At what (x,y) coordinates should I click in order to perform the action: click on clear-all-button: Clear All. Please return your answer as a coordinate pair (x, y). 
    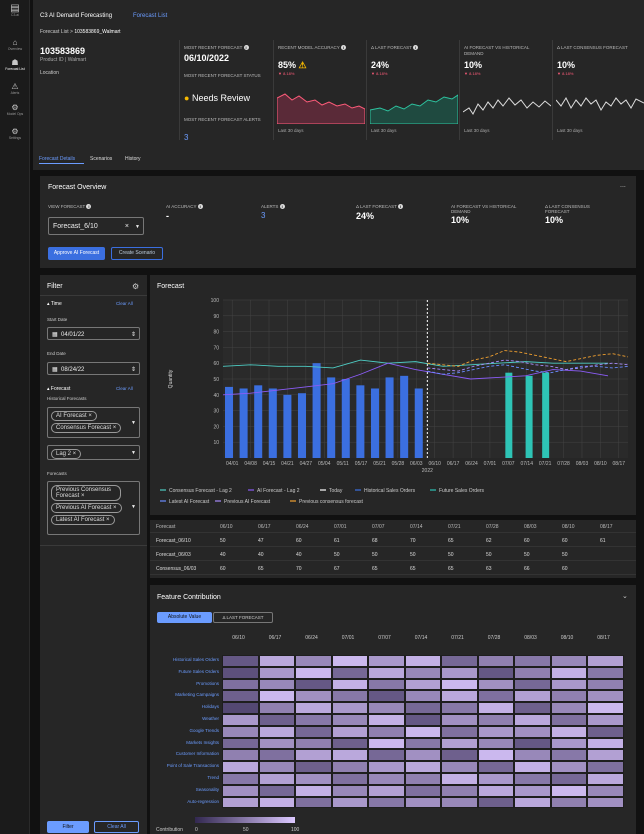
    Looking at the image, I should click on (116, 827).